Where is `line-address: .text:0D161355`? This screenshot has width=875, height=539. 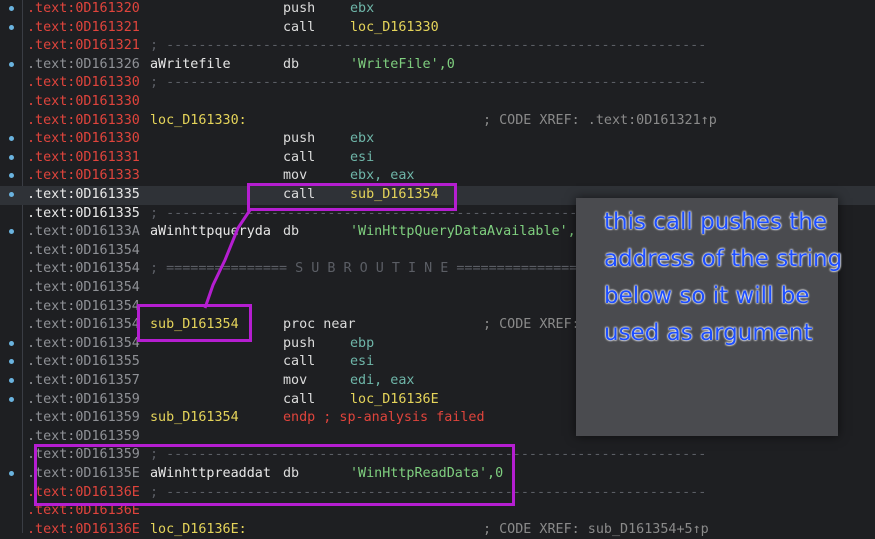 line-address: .text:0D161355 is located at coordinates (83, 362).